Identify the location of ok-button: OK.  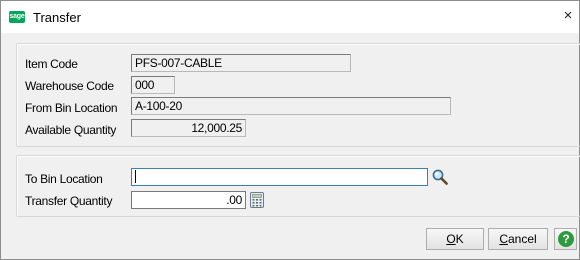
(455, 239).